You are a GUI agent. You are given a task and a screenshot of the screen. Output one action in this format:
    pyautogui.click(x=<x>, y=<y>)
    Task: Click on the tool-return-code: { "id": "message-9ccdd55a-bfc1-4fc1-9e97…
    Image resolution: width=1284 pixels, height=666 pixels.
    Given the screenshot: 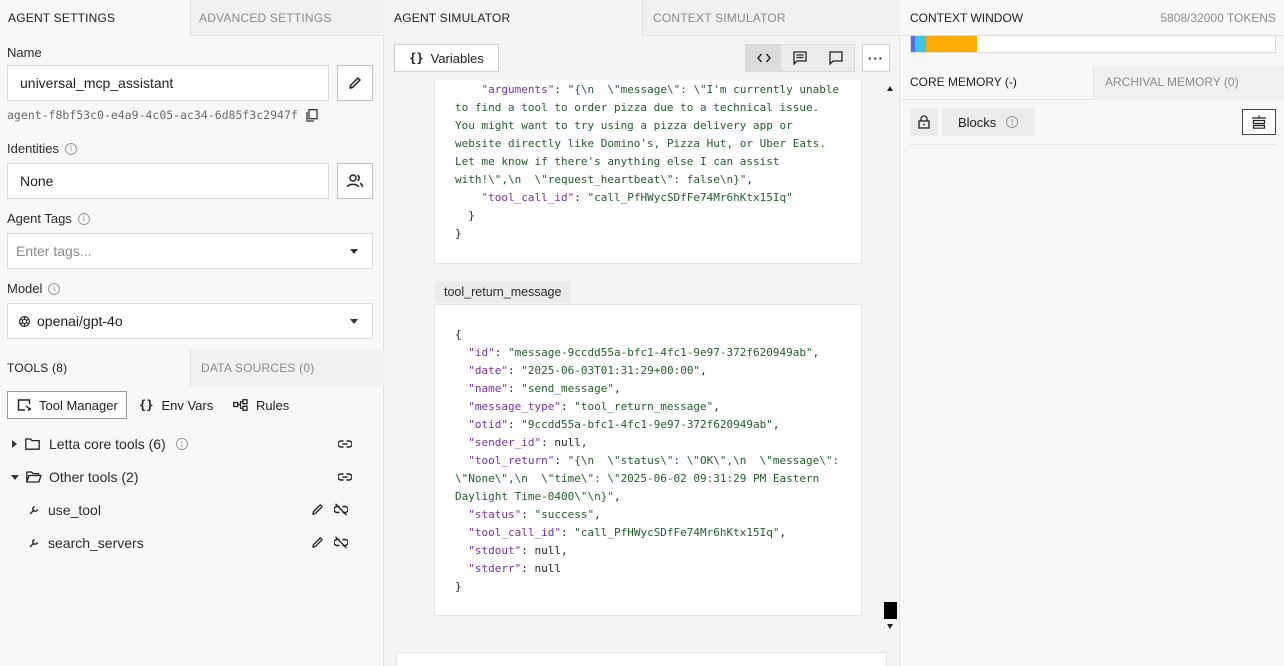 What is the action you would take?
    pyautogui.click(x=647, y=460)
    